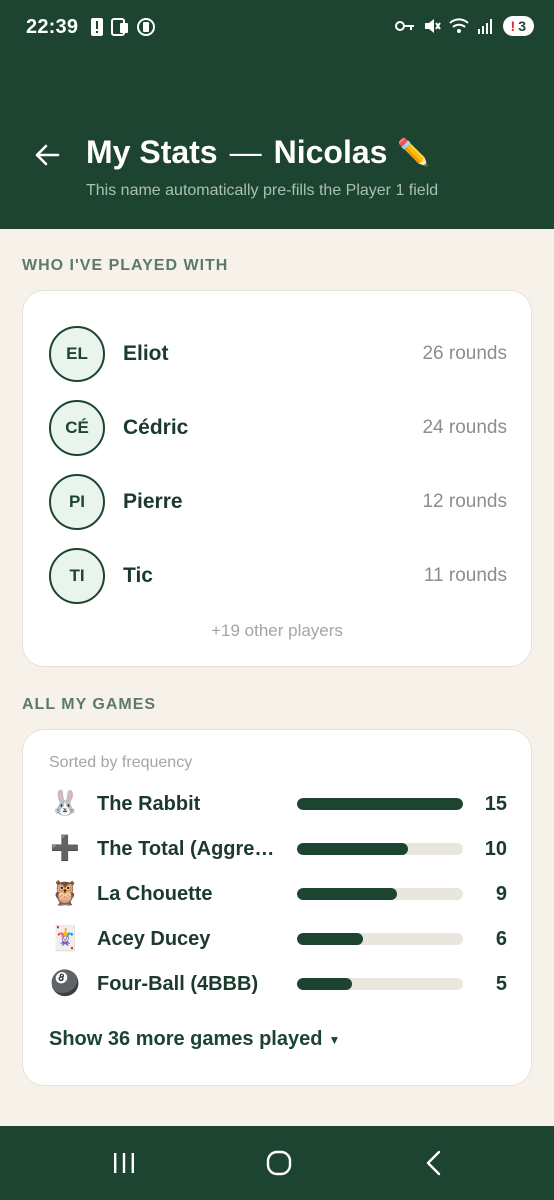 The image size is (554, 1200). I want to click on player-row: EL Eliot 26 rounds, so click(278, 354).